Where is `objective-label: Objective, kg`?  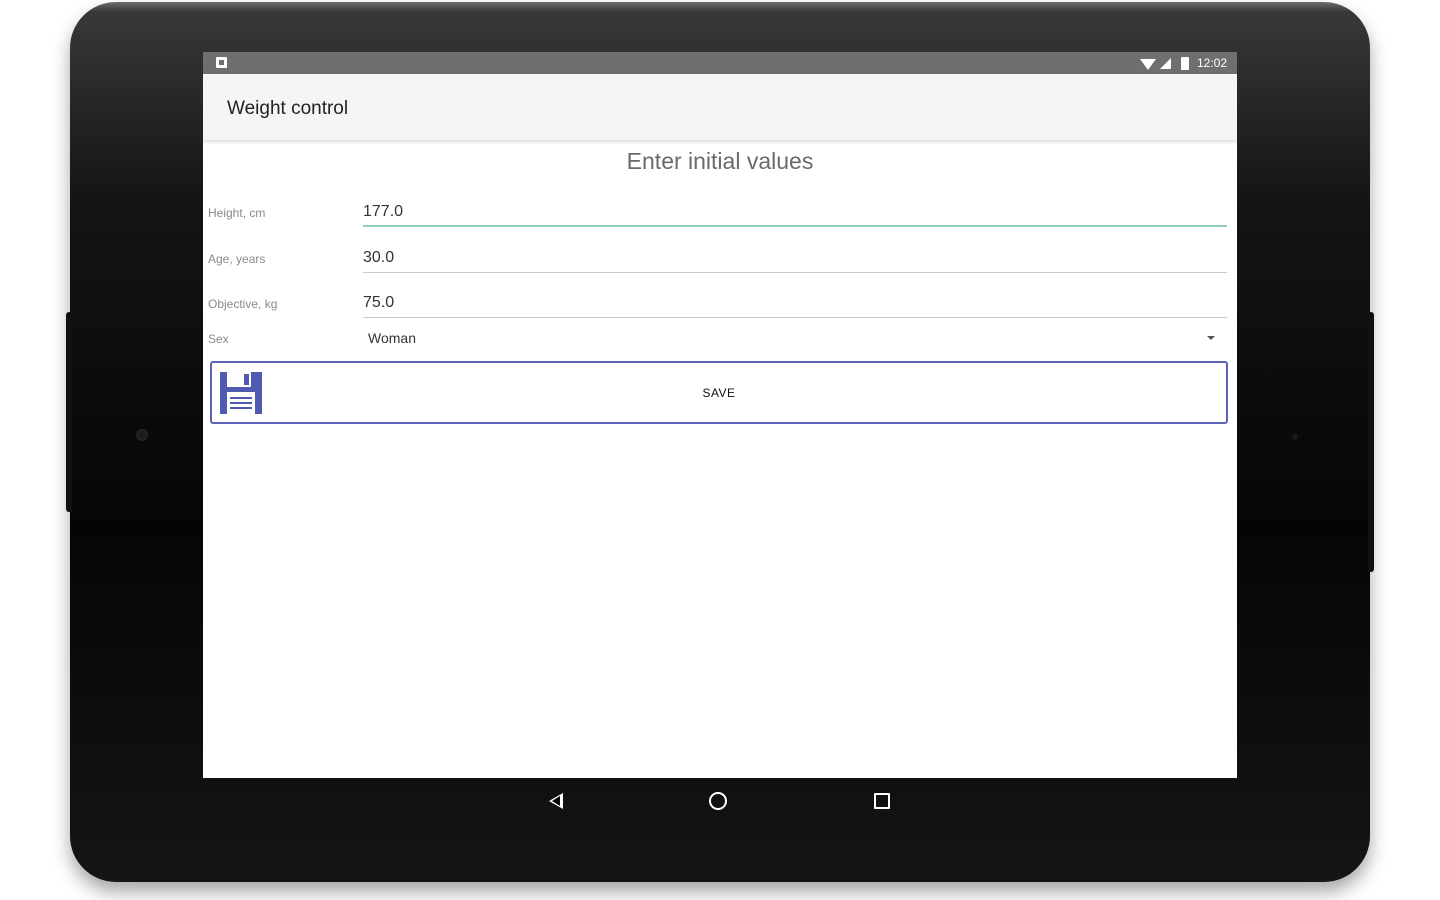 objective-label: Objective, kg is located at coordinates (243, 304).